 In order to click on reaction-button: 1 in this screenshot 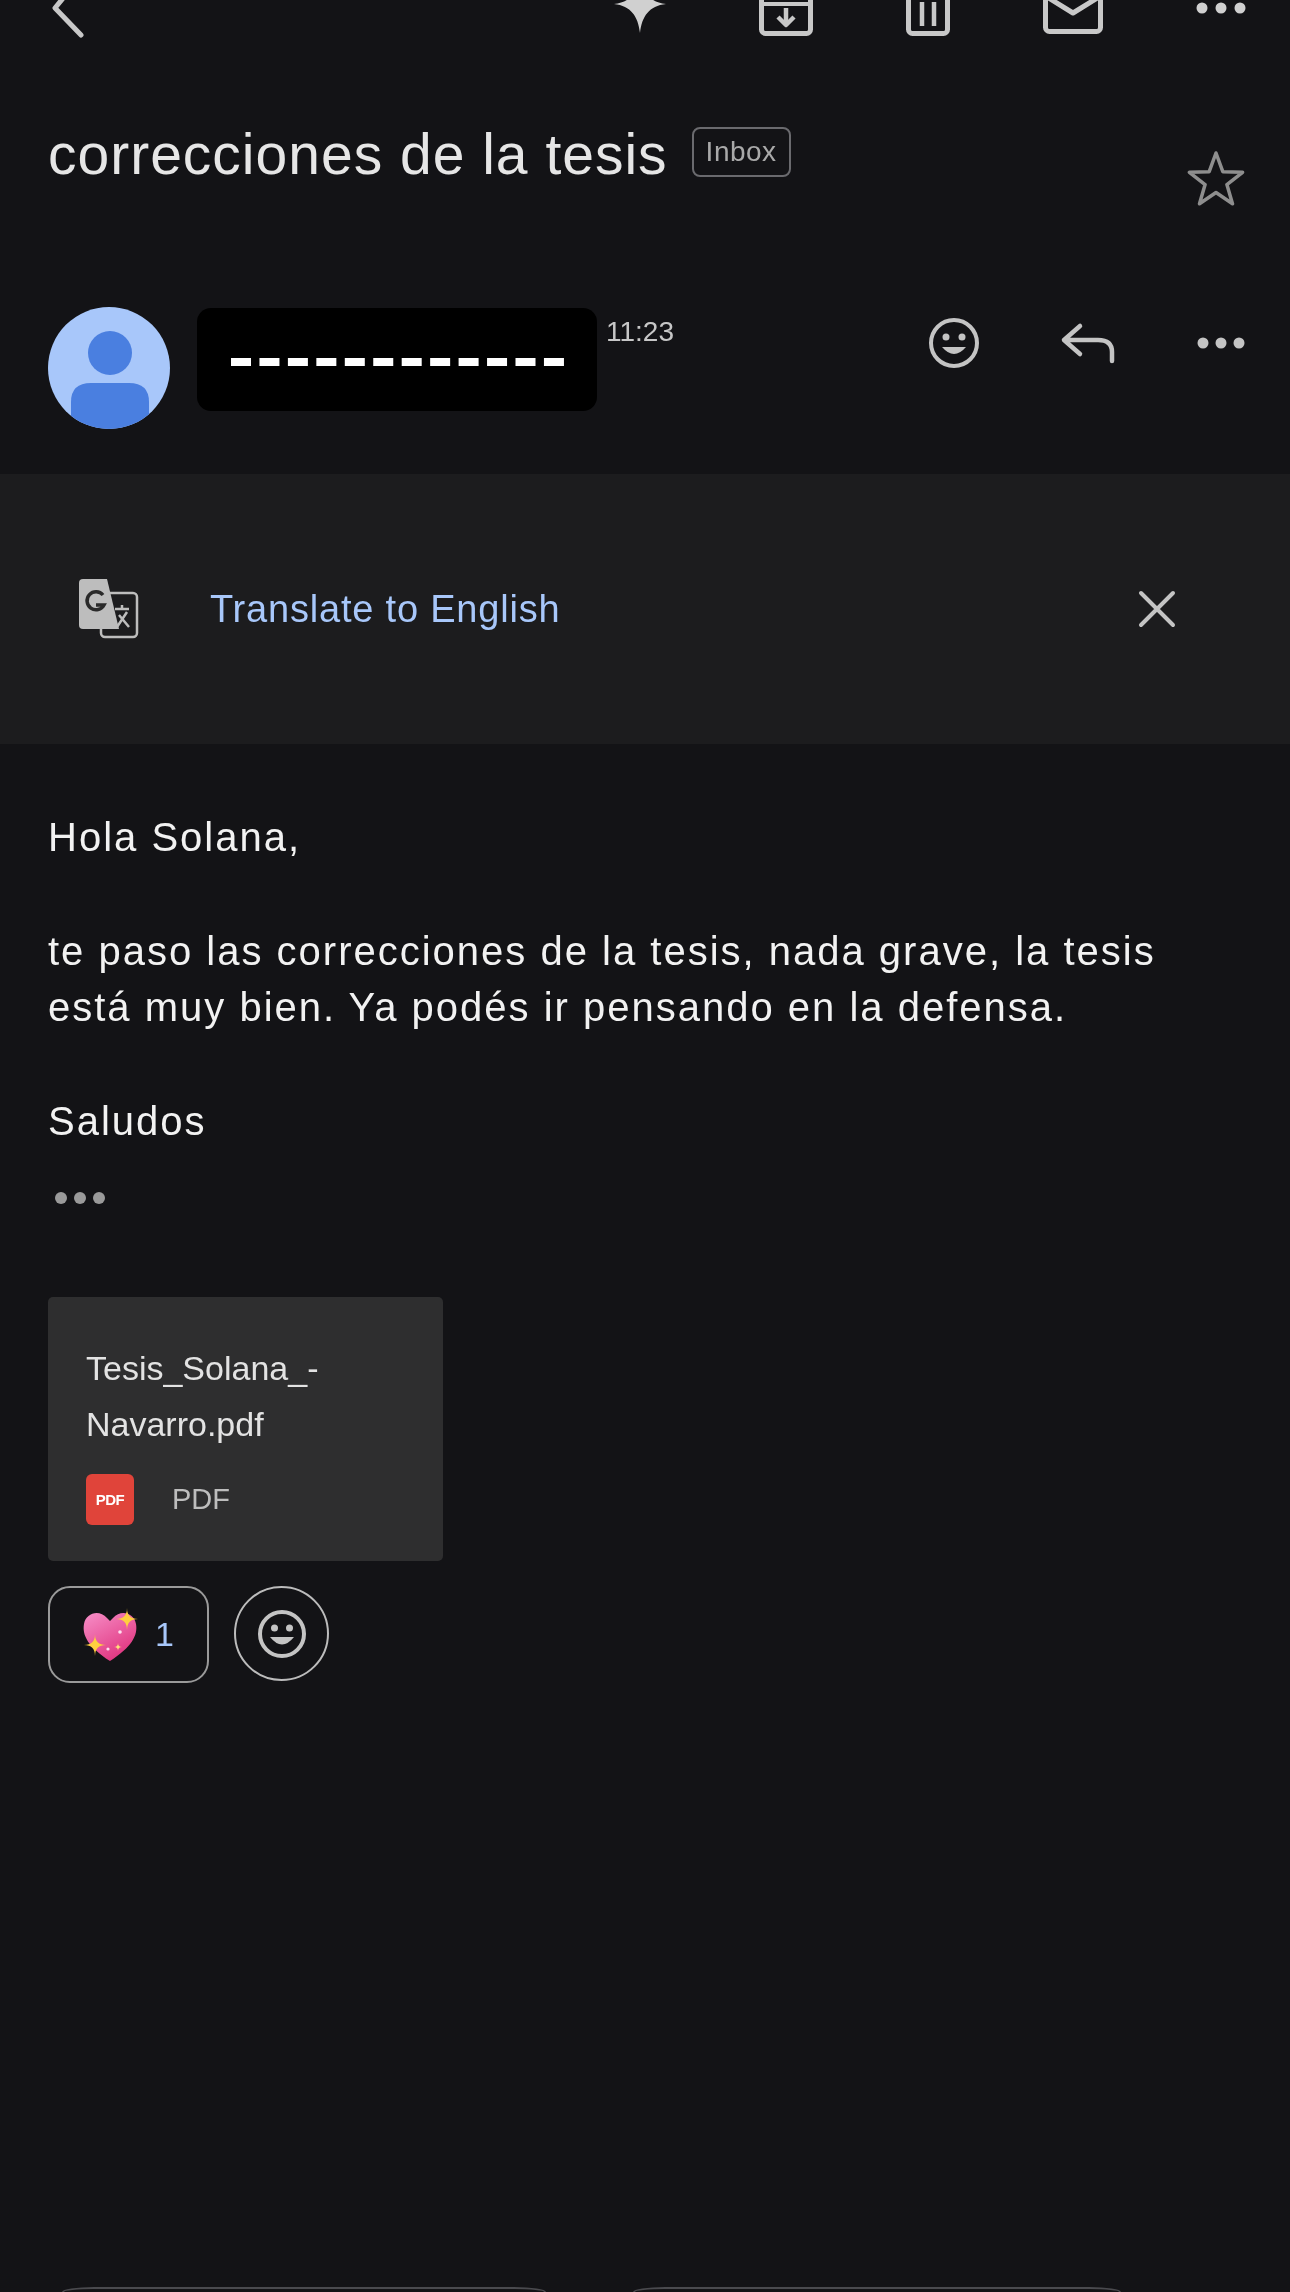, I will do `click(128, 1634)`.